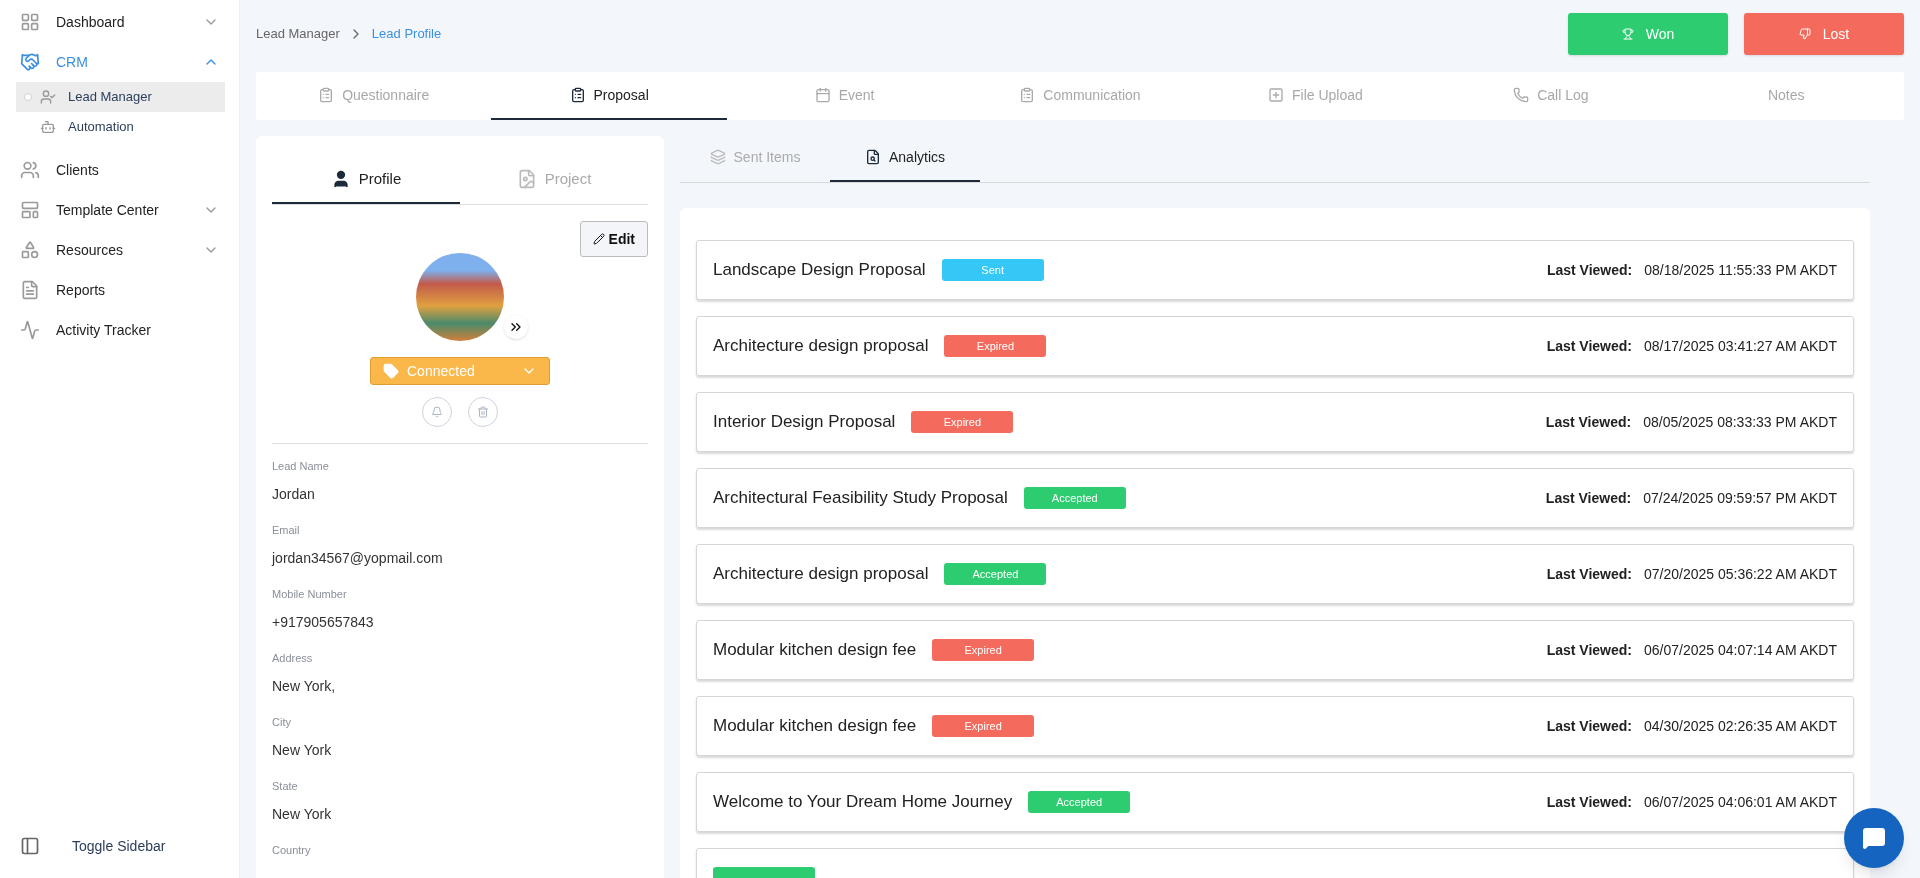 This screenshot has height=878, width=1920. I want to click on proposal-title: Architectural Feasibility Study Proposal, so click(860, 498).